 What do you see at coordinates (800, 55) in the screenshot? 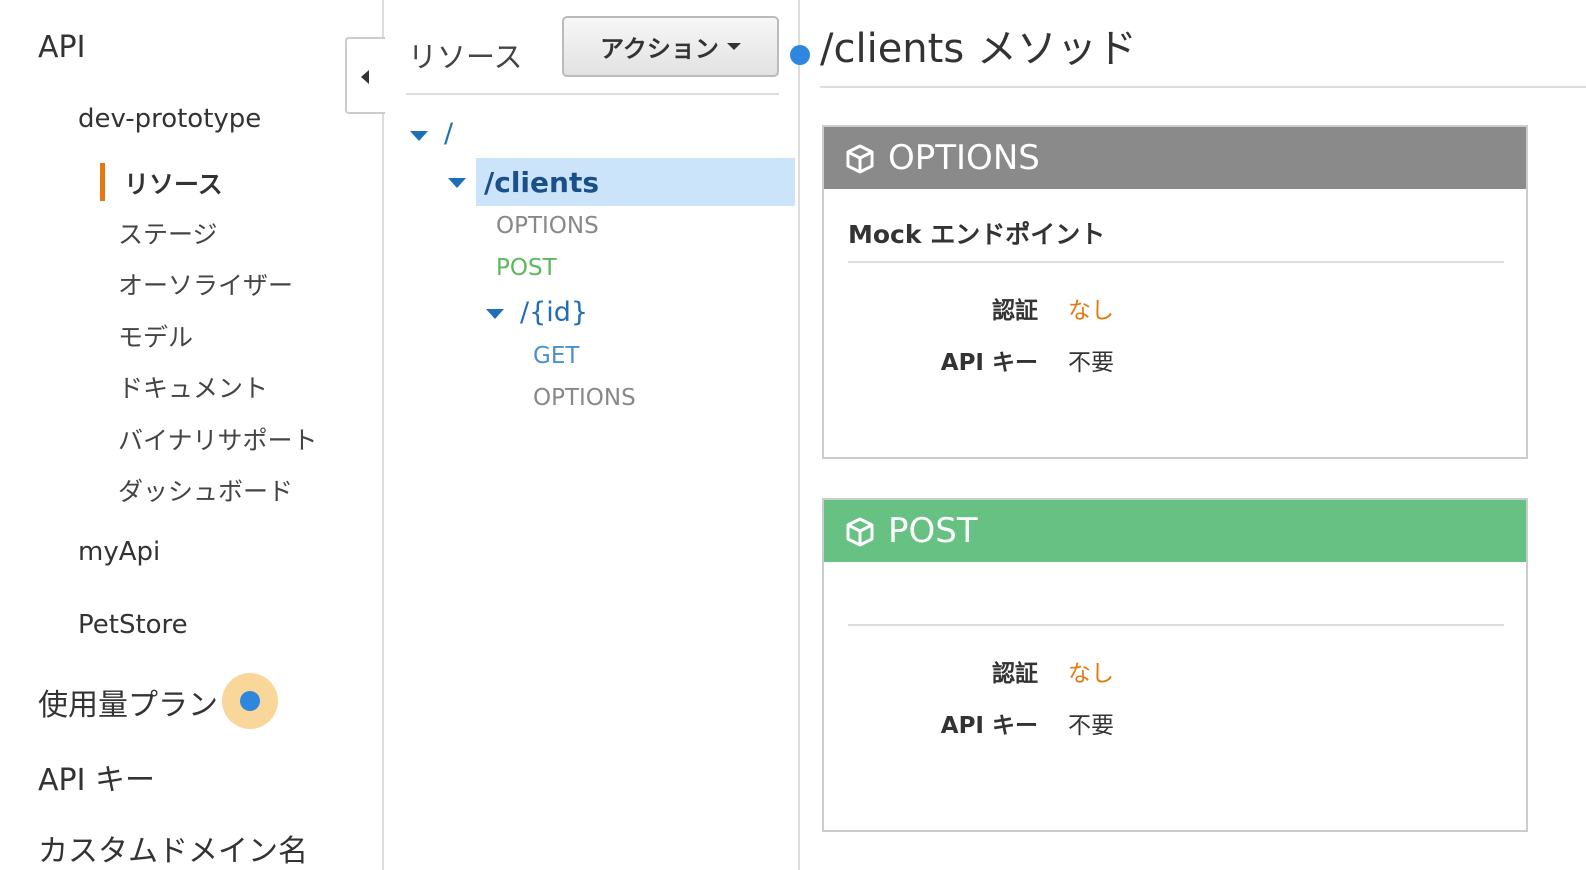
I see `pointer-dot` at bounding box center [800, 55].